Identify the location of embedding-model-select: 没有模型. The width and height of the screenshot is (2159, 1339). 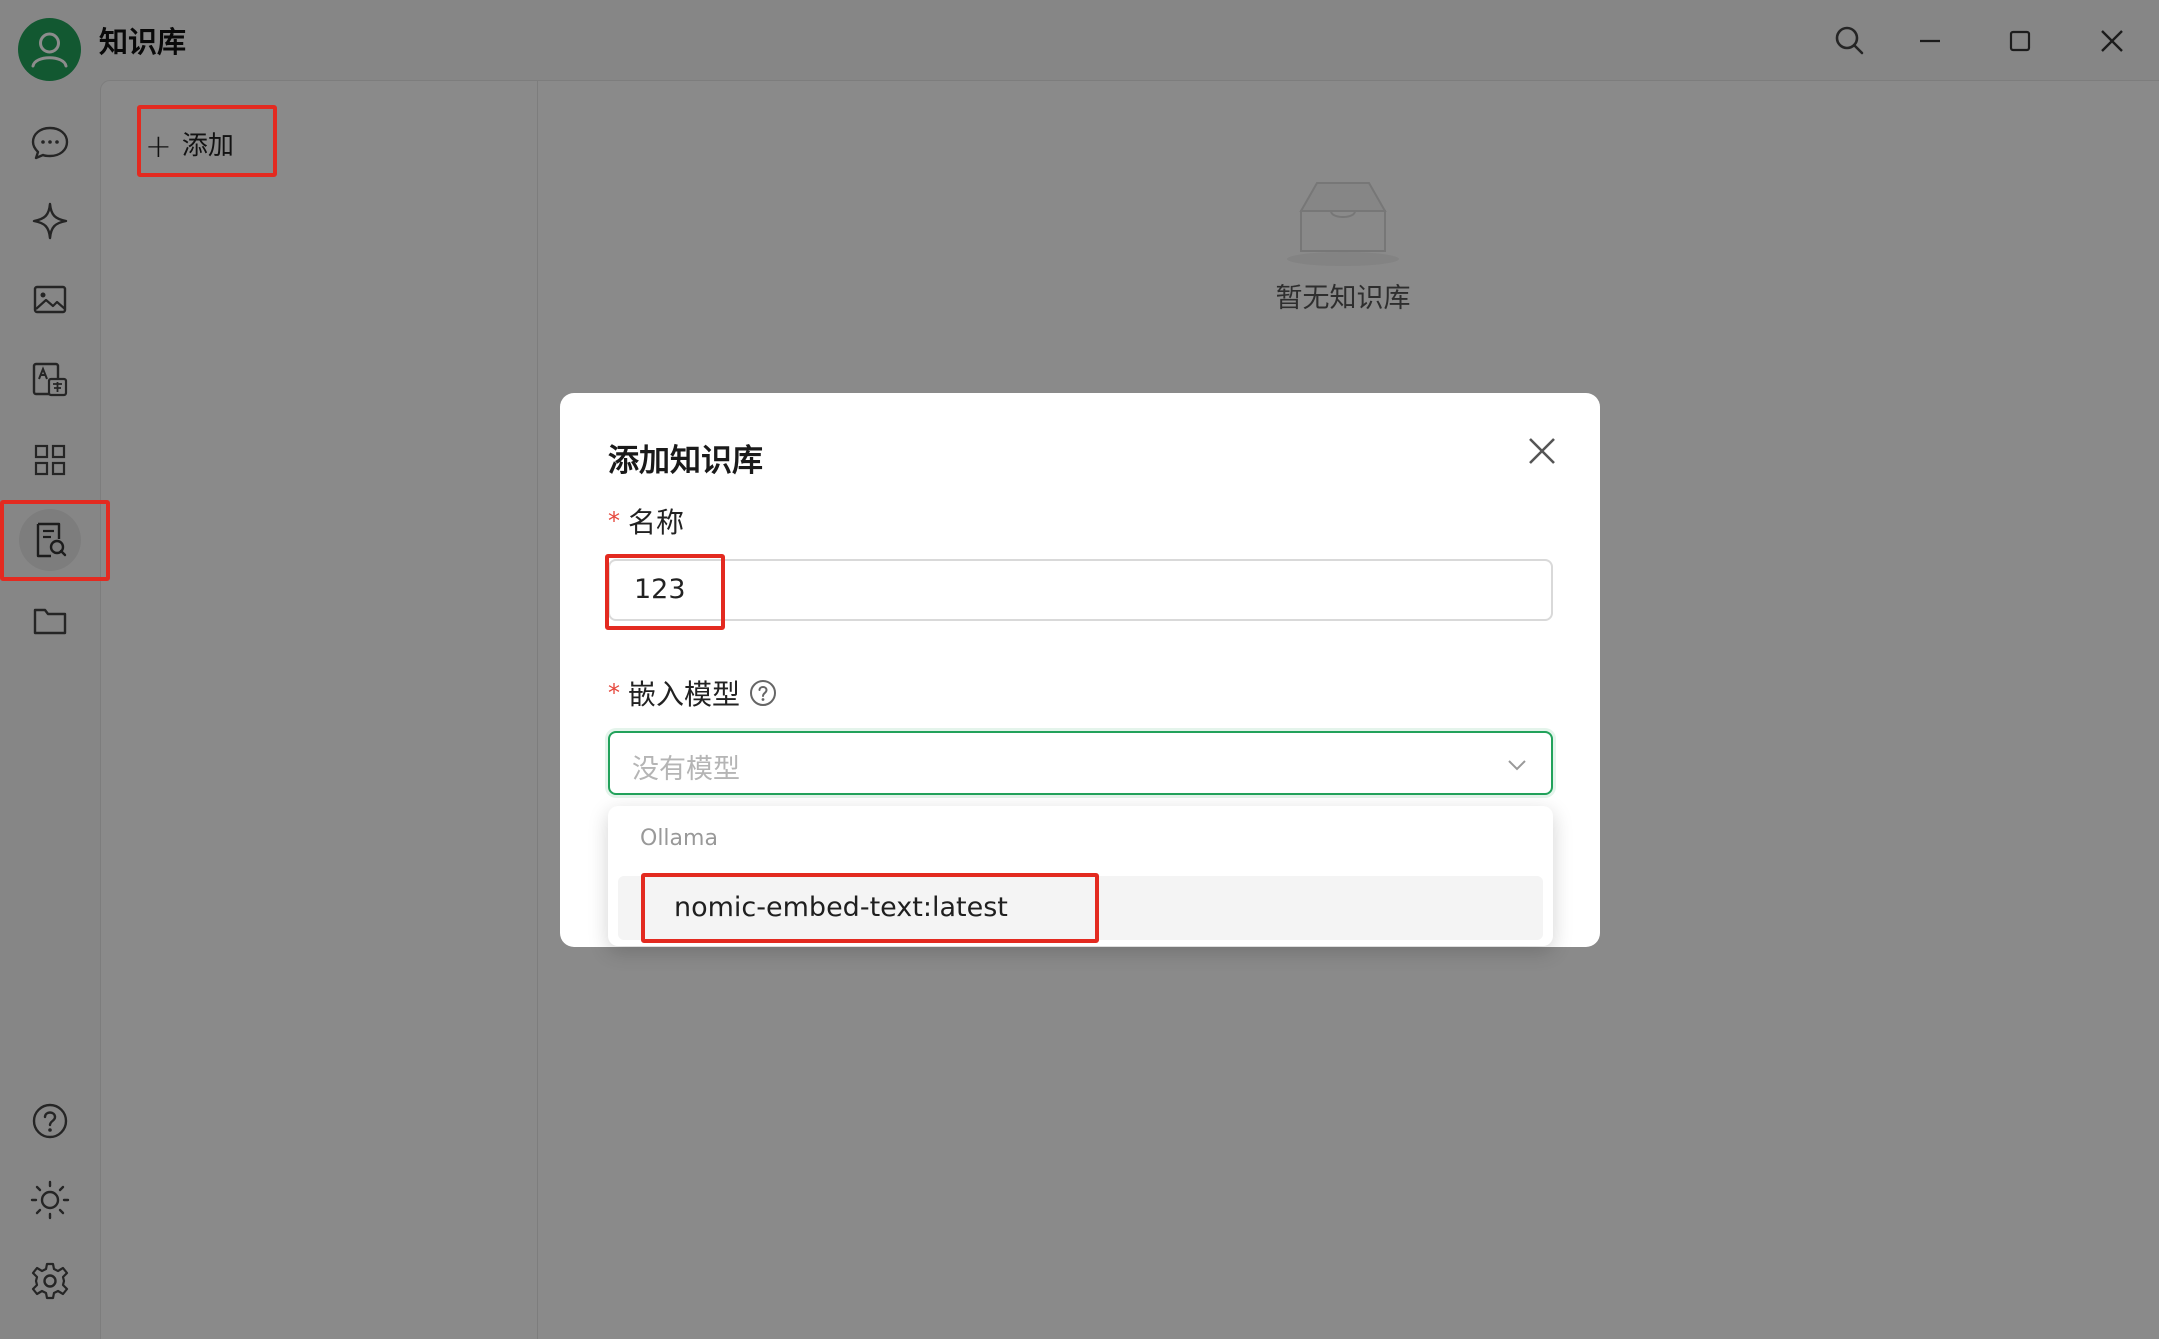
(1080, 763).